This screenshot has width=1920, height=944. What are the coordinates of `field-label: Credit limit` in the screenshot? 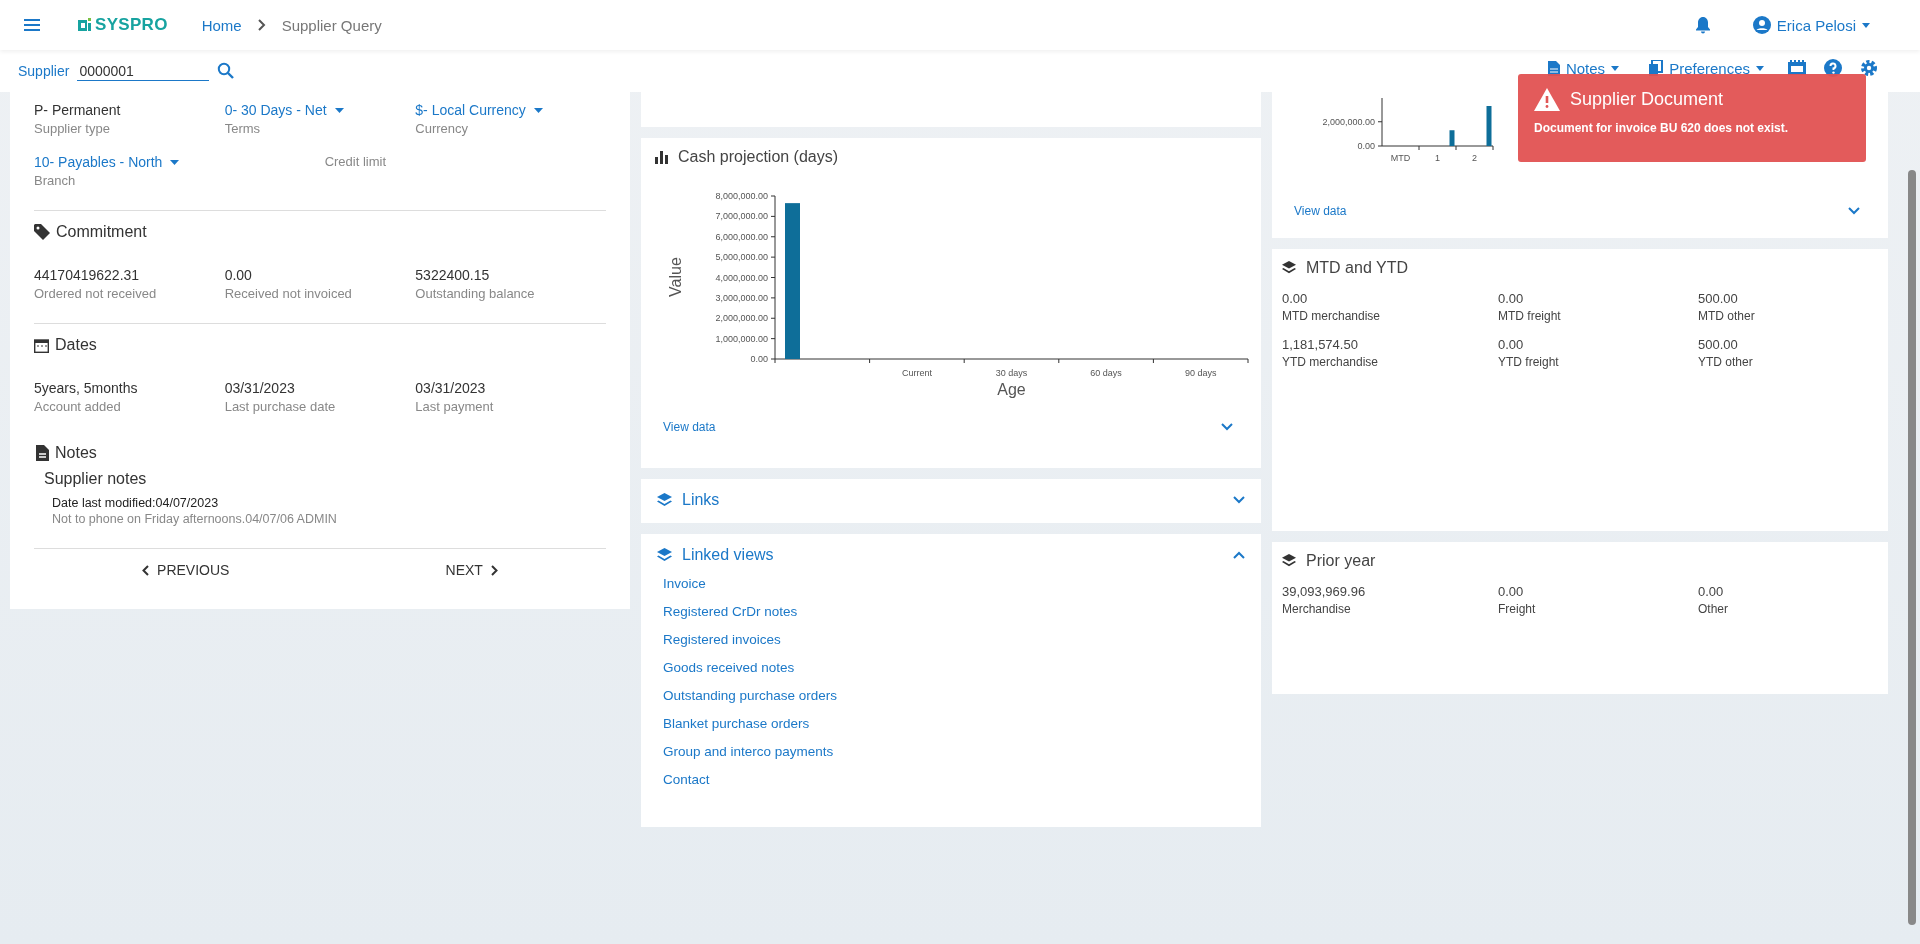 It's located at (355, 161).